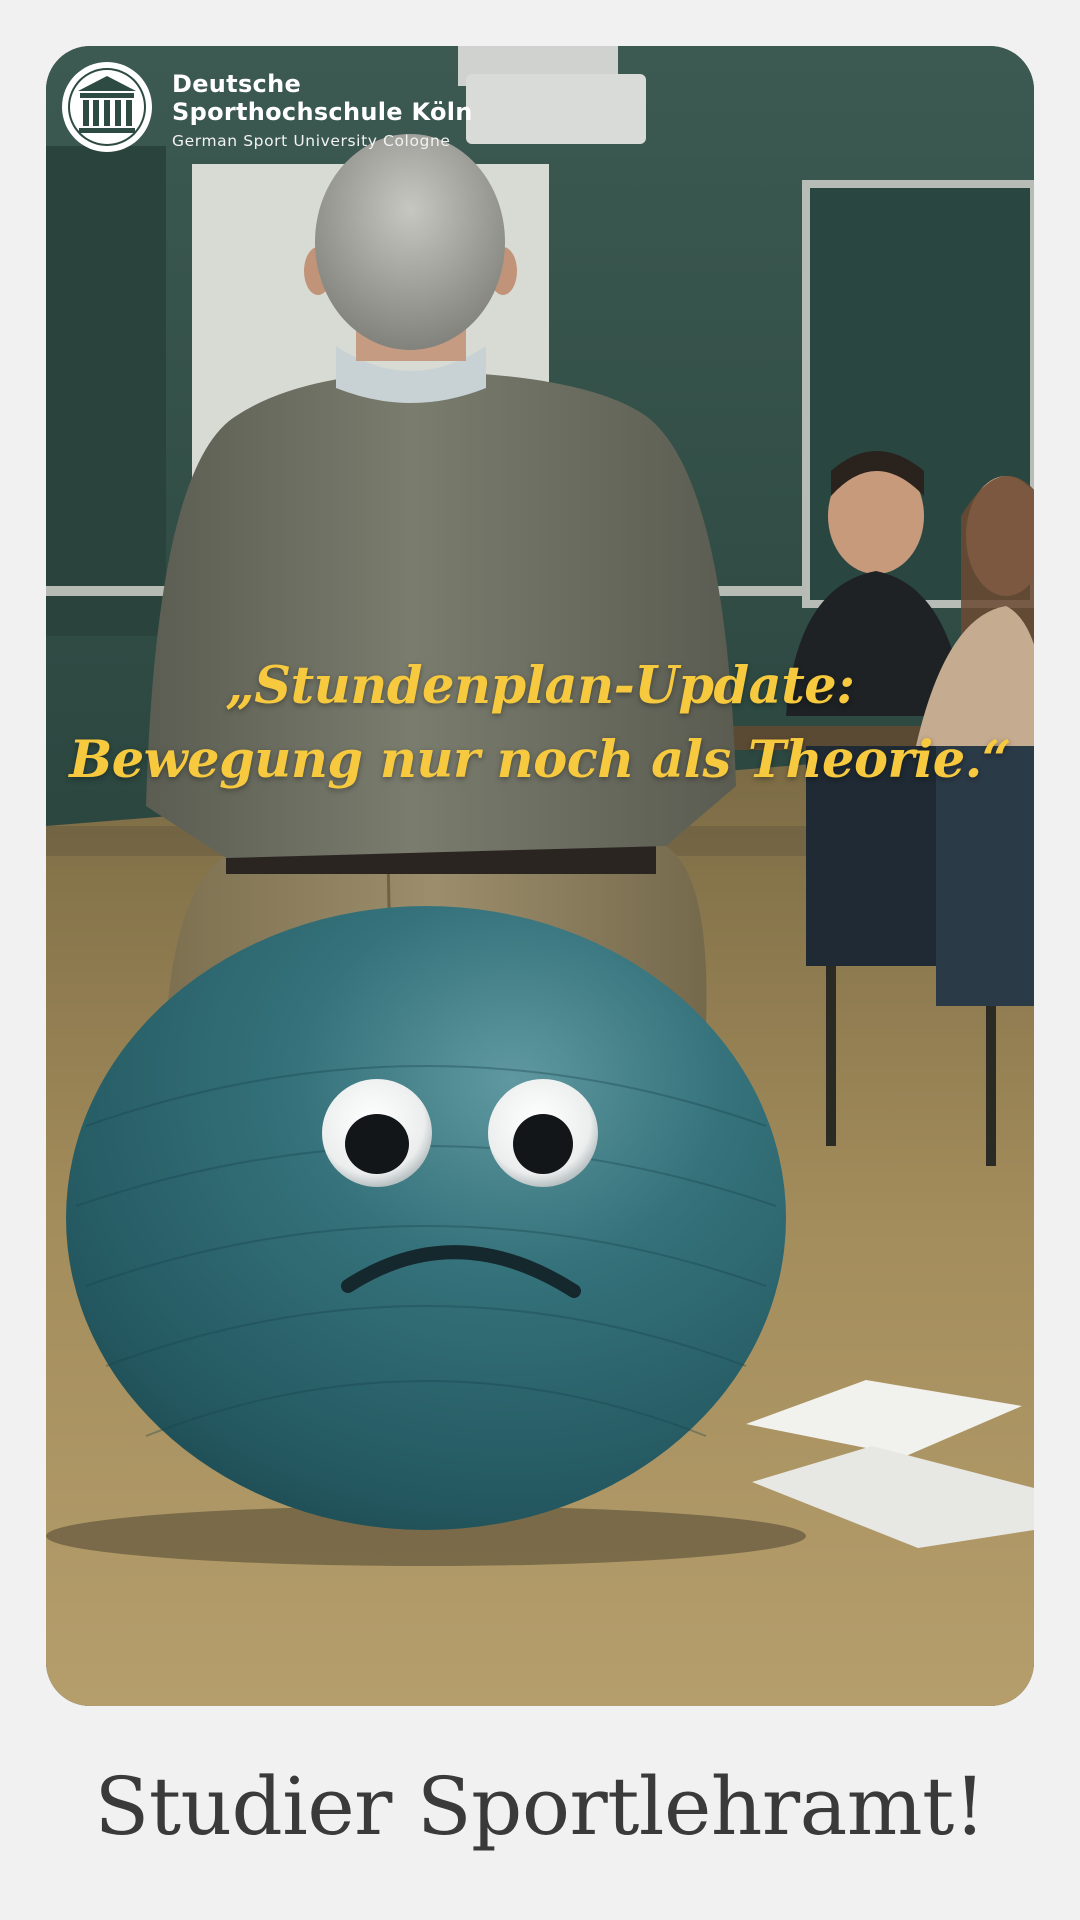  I want to click on call-to-action: Studier Sportlehramt!, so click(540, 1806).